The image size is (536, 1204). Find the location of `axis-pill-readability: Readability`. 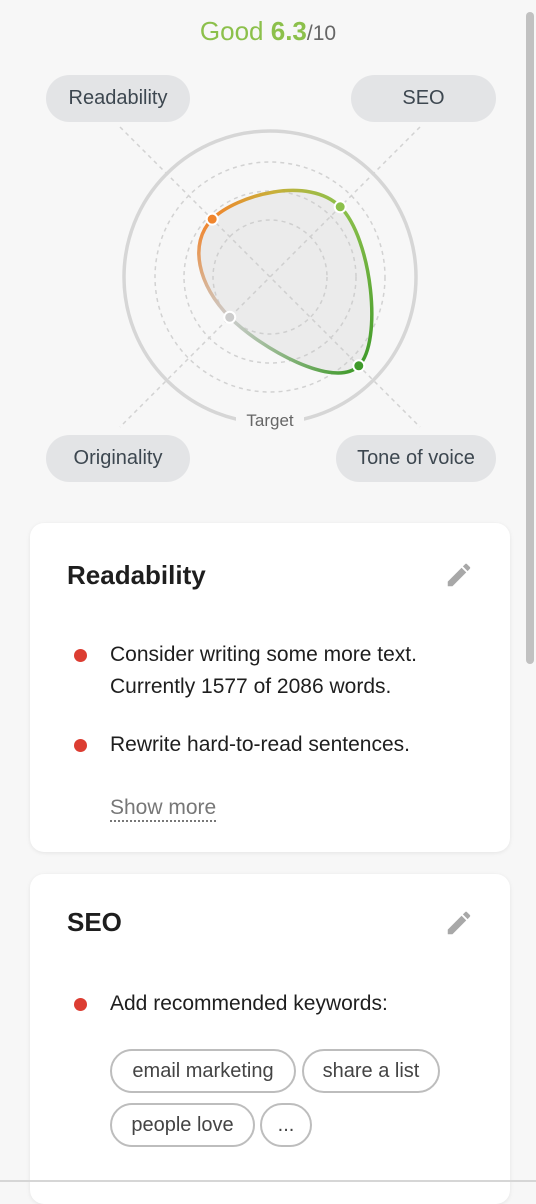

axis-pill-readability: Readability is located at coordinates (118, 98).